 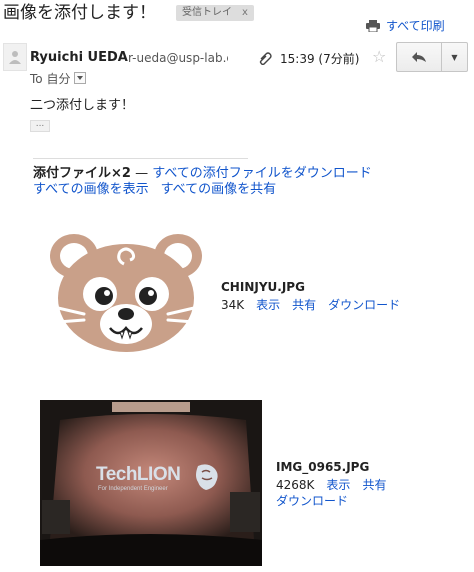 I want to click on avatar, so click(x=15, y=57).